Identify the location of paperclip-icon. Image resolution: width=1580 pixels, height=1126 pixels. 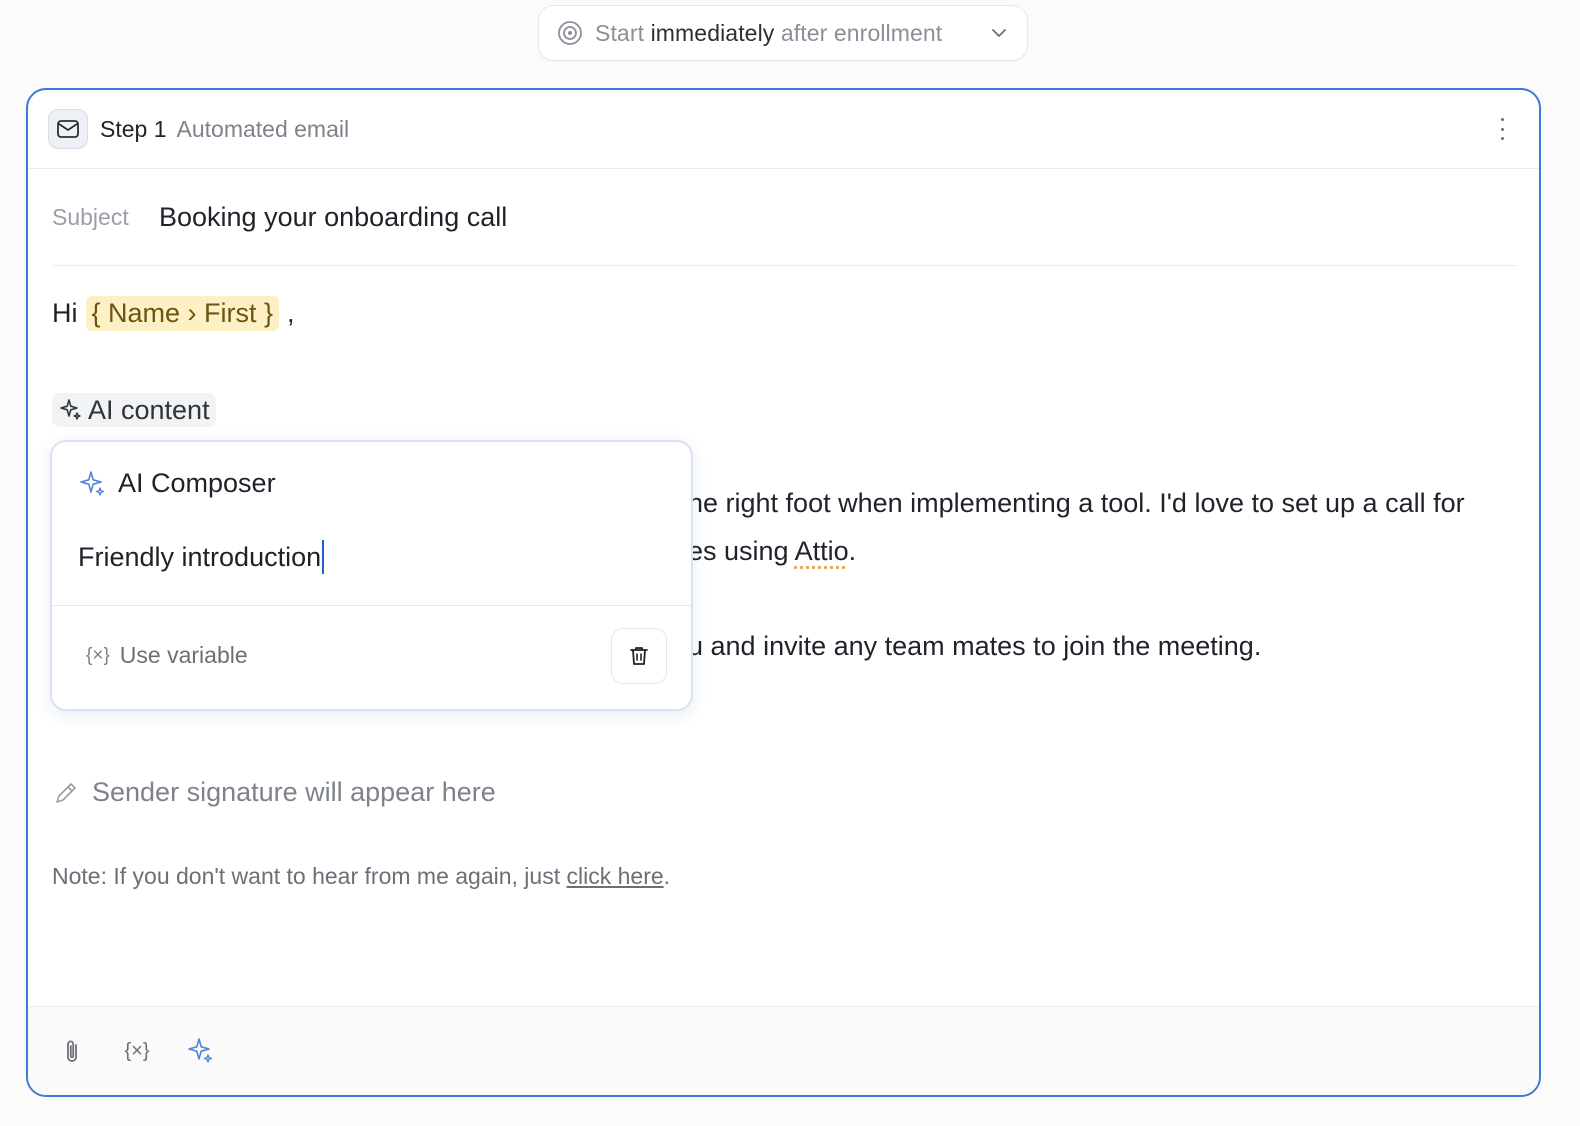
(72, 1051).